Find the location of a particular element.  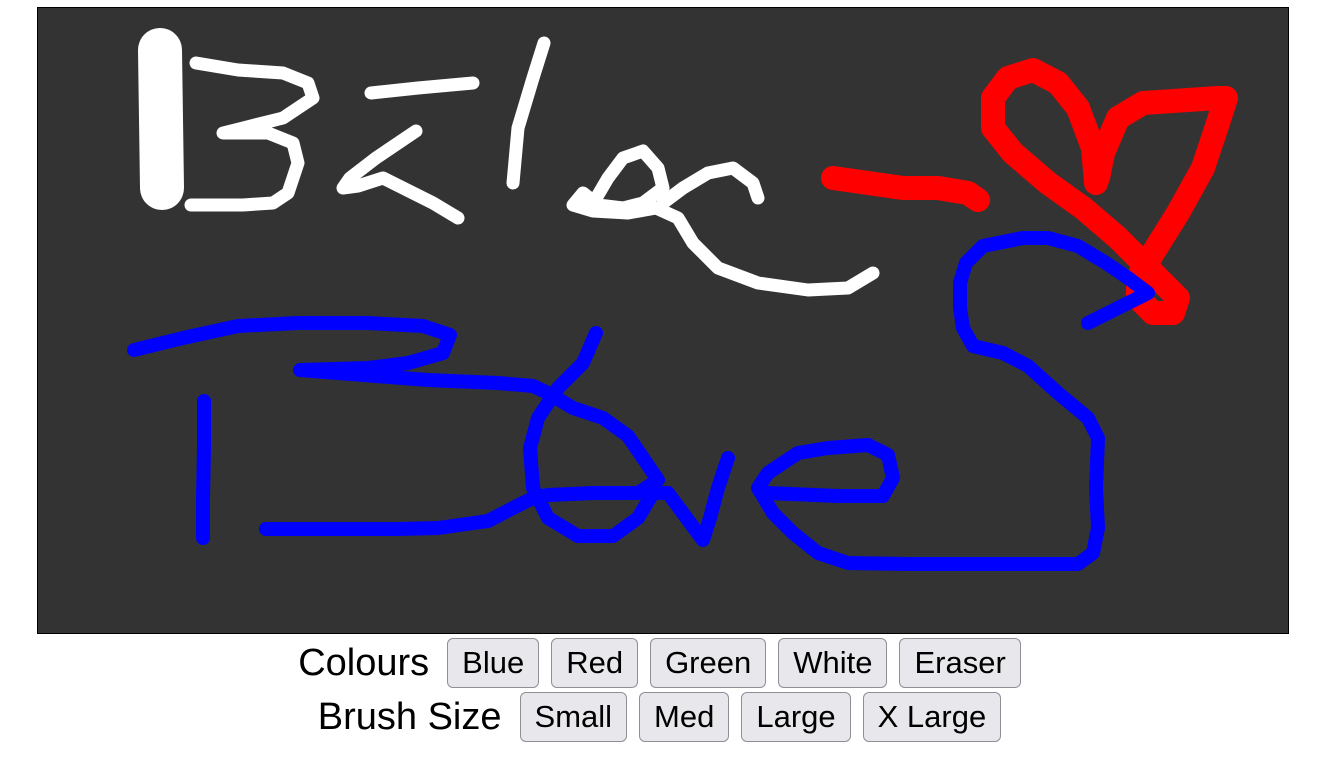

eraser-button: Eraser is located at coordinates (960, 663).